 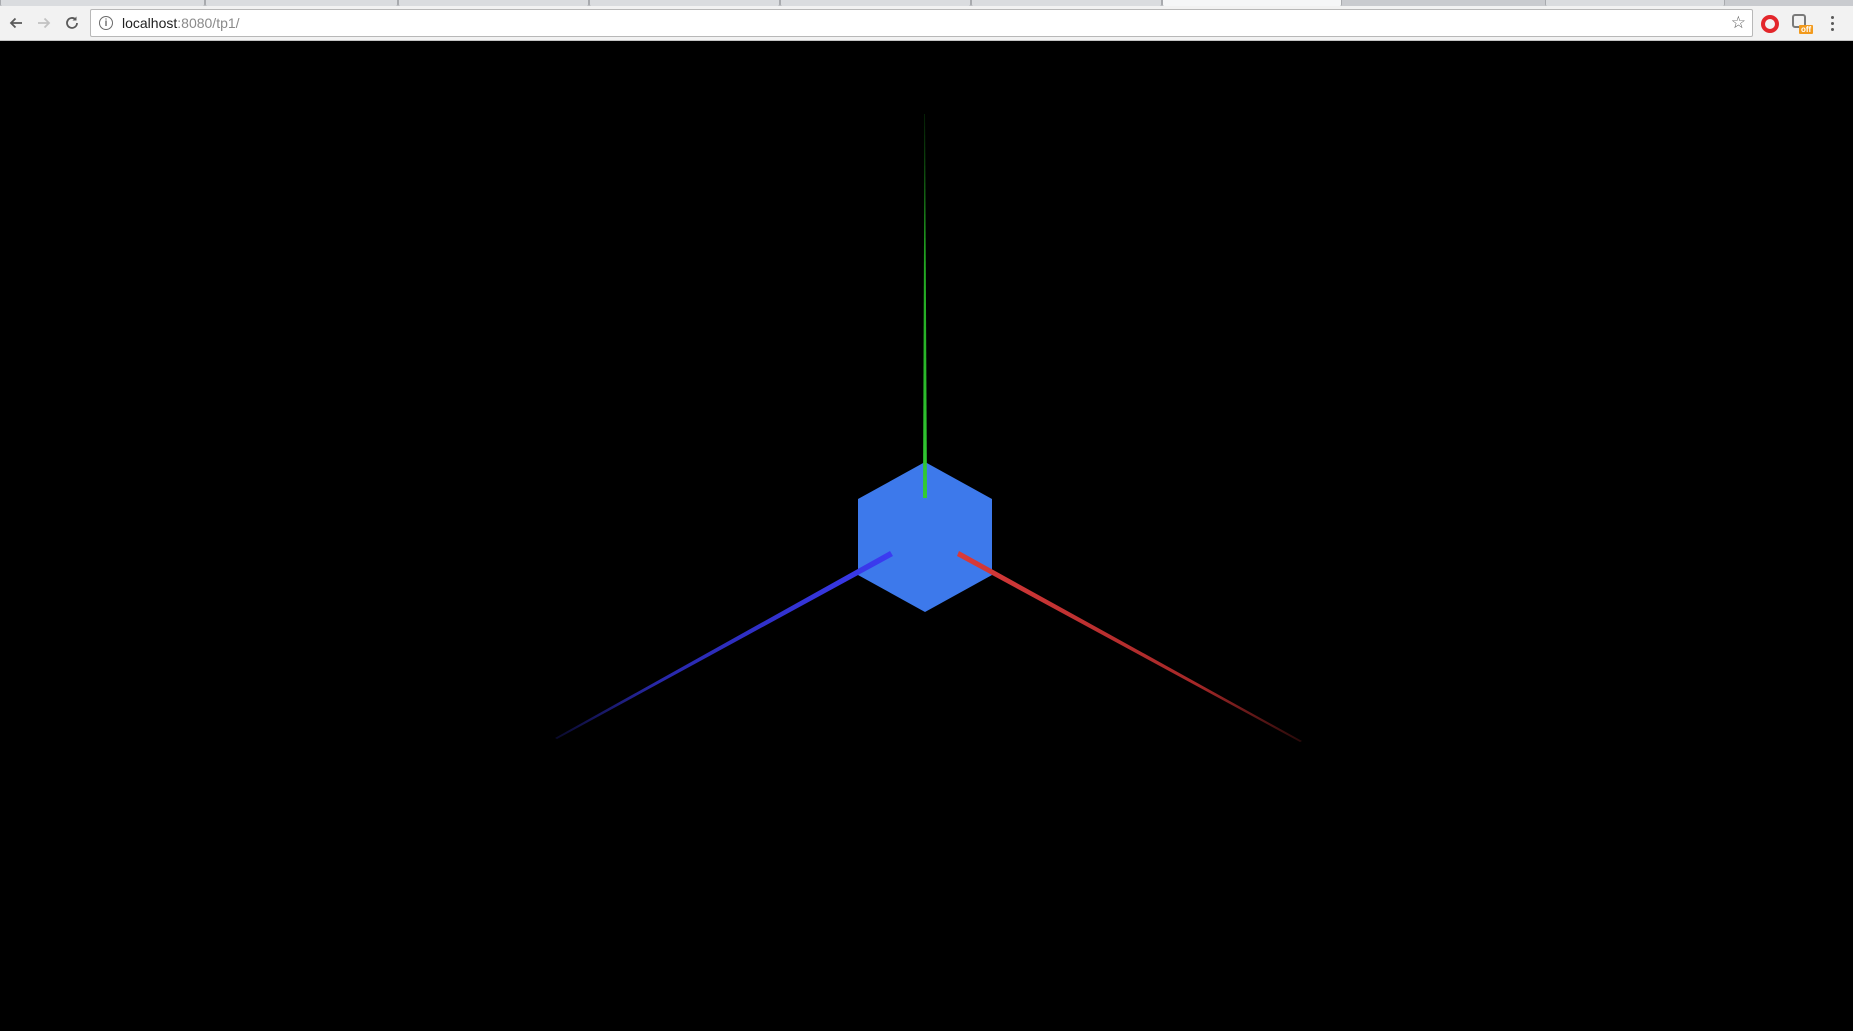 I want to click on extensions-area: off, so click(x=1800, y=23).